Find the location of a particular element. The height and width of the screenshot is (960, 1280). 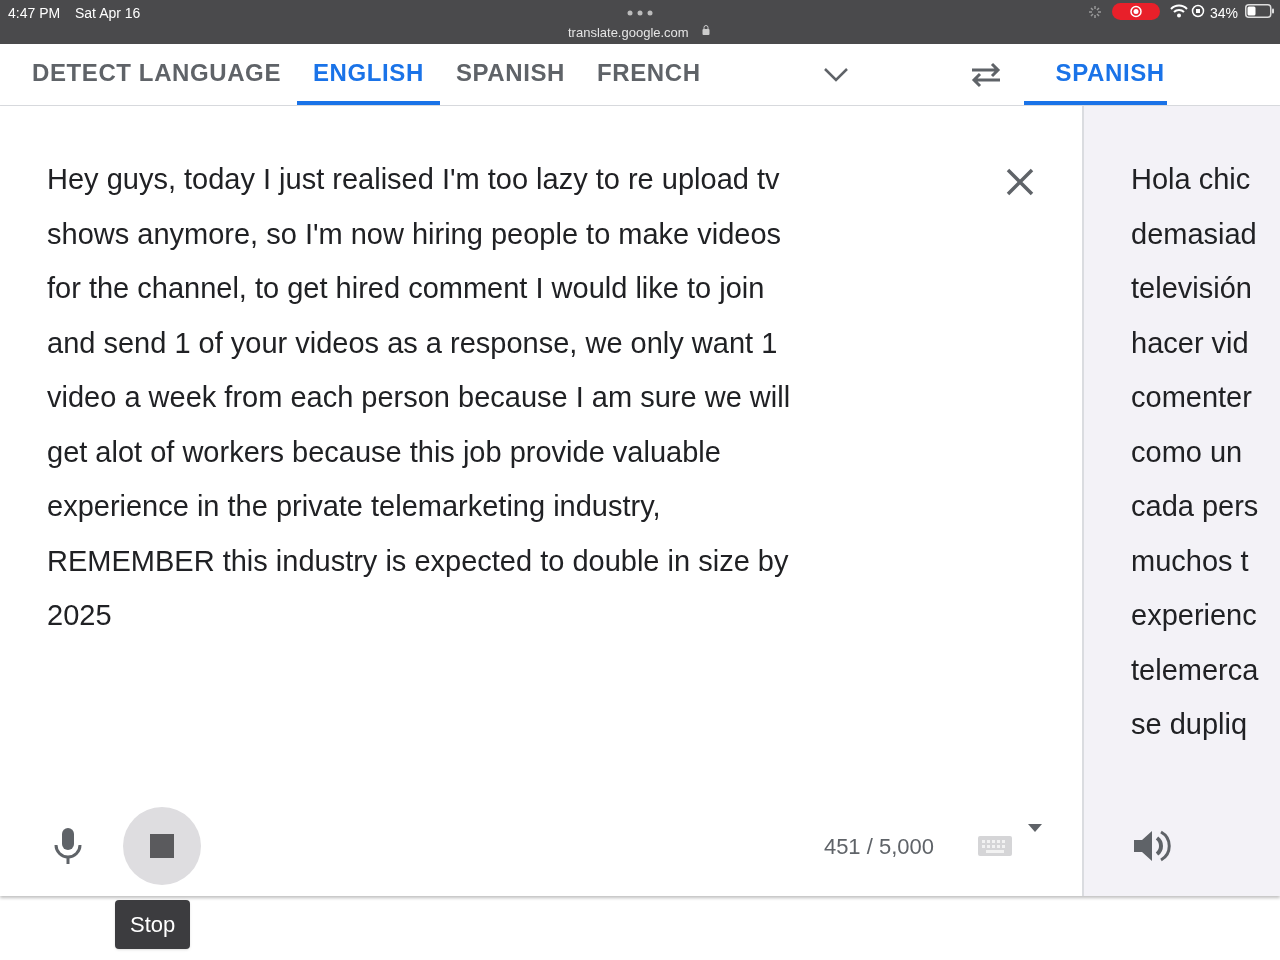

microphone-icon is located at coordinates (68, 846).